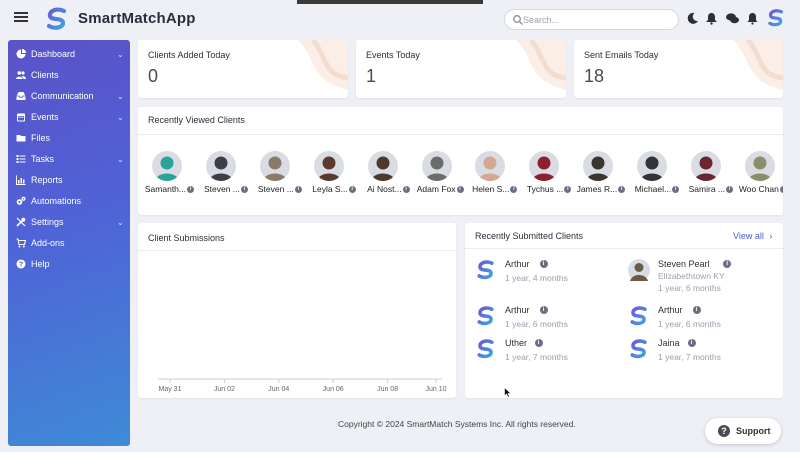  Describe the element at coordinates (21, 117) in the screenshot. I see `calendar-icon` at that location.